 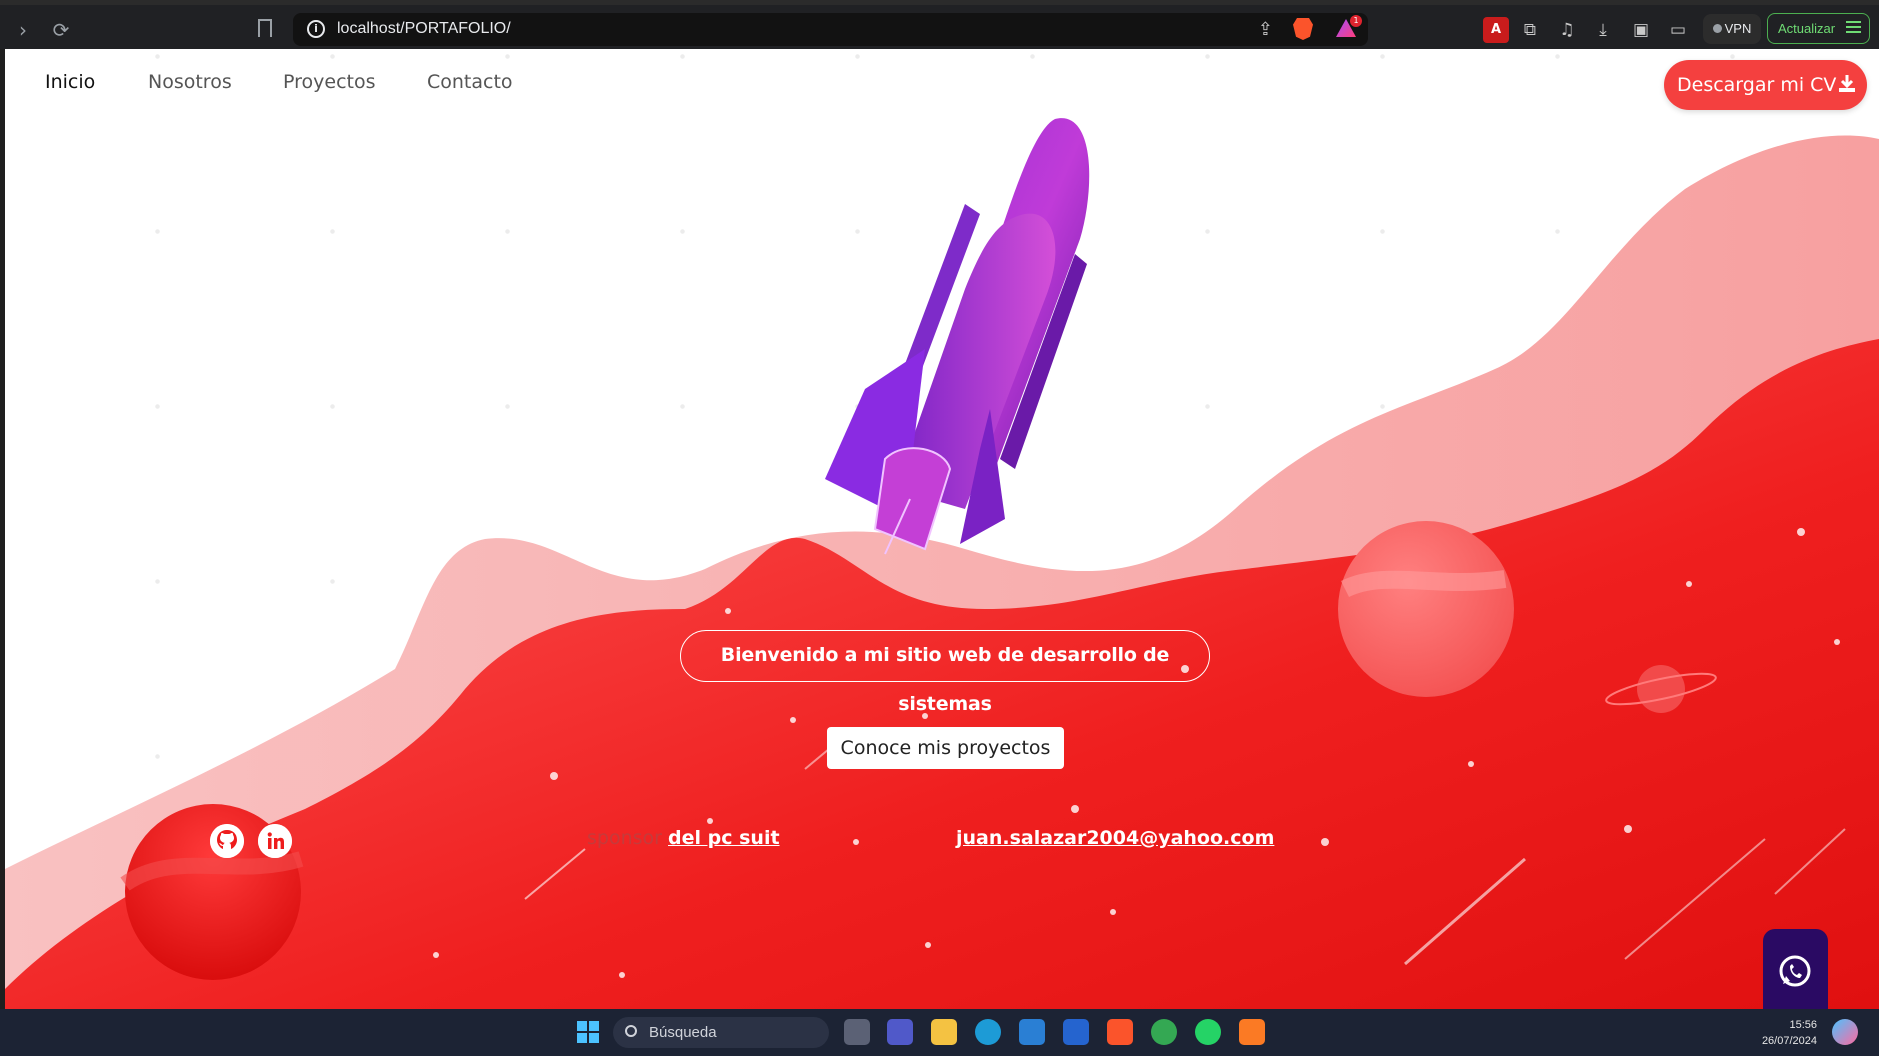 What do you see at coordinates (1845, 1032) in the screenshot?
I see `copilot-icon` at bounding box center [1845, 1032].